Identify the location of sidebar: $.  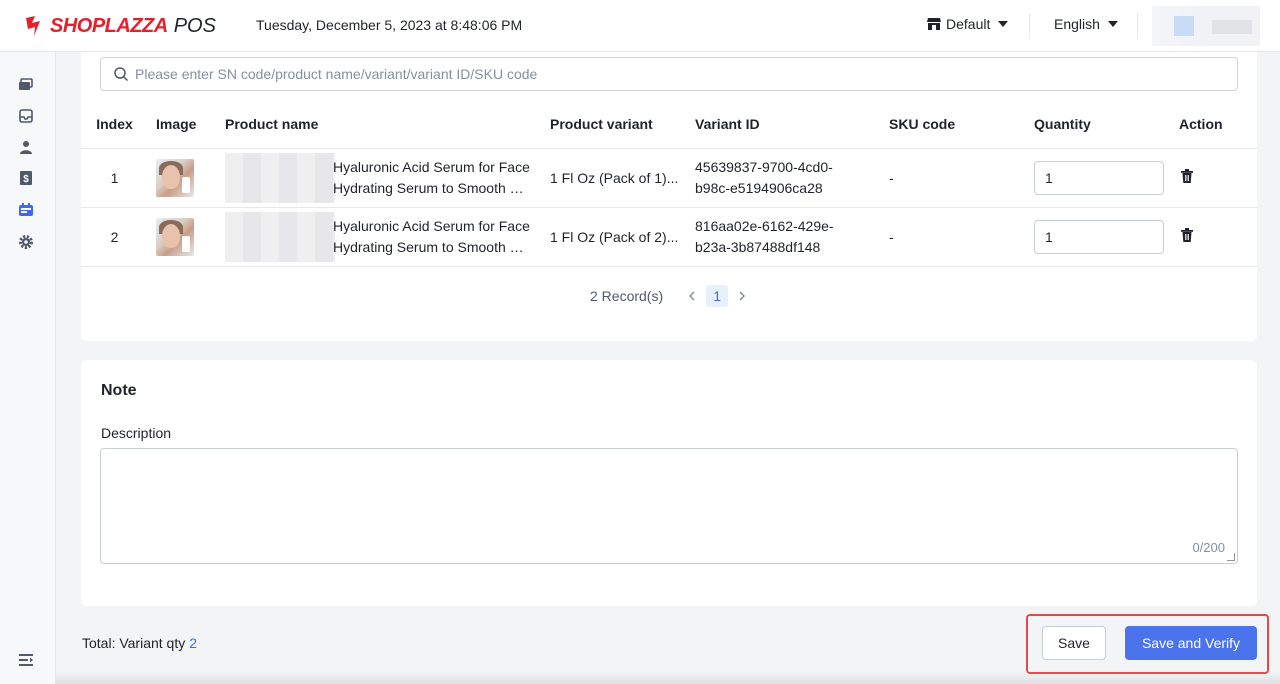
(28, 368).